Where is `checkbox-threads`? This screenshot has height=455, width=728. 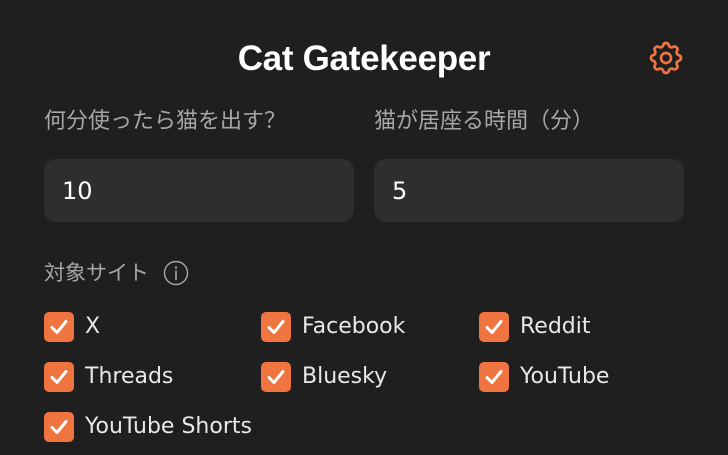
checkbox-threads is located at coordinates (59, 377).